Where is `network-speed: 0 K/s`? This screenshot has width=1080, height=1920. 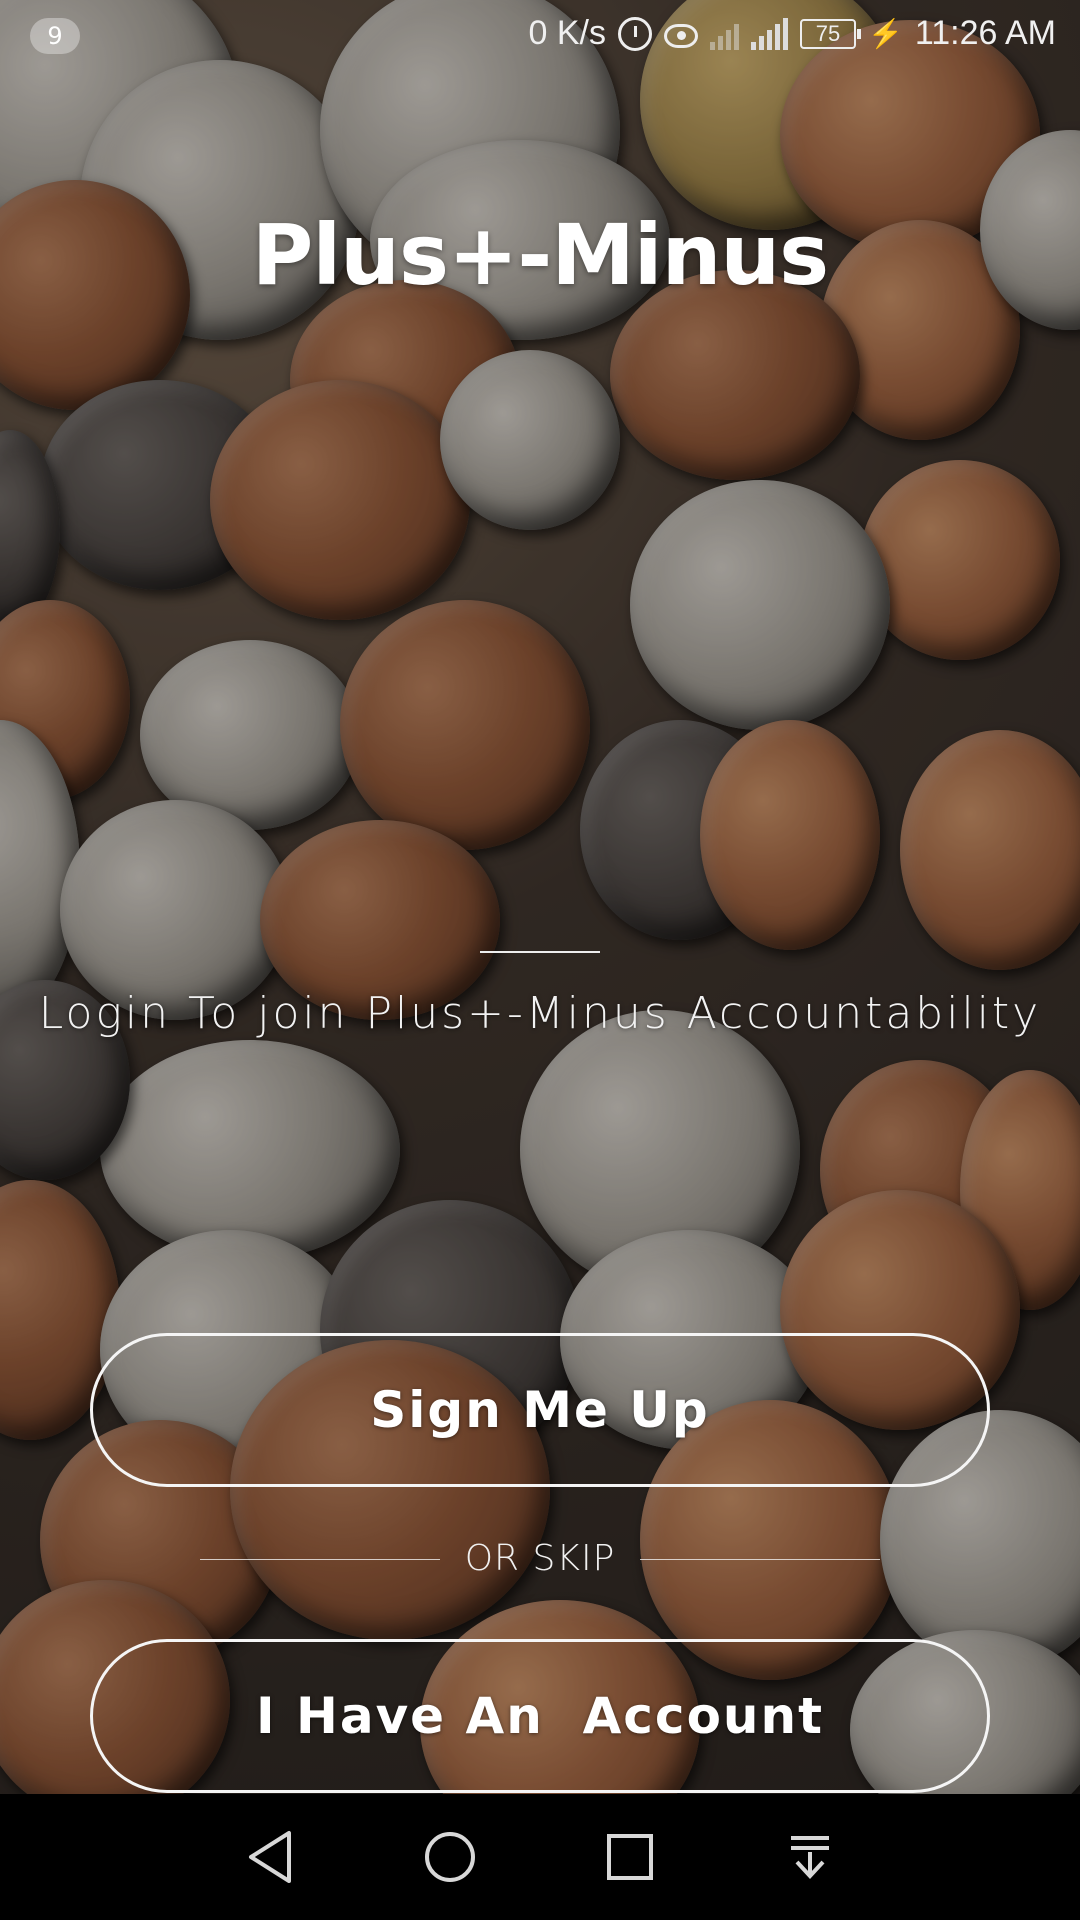
network-speed: 0 K/s is located at coordinates (567, 33).